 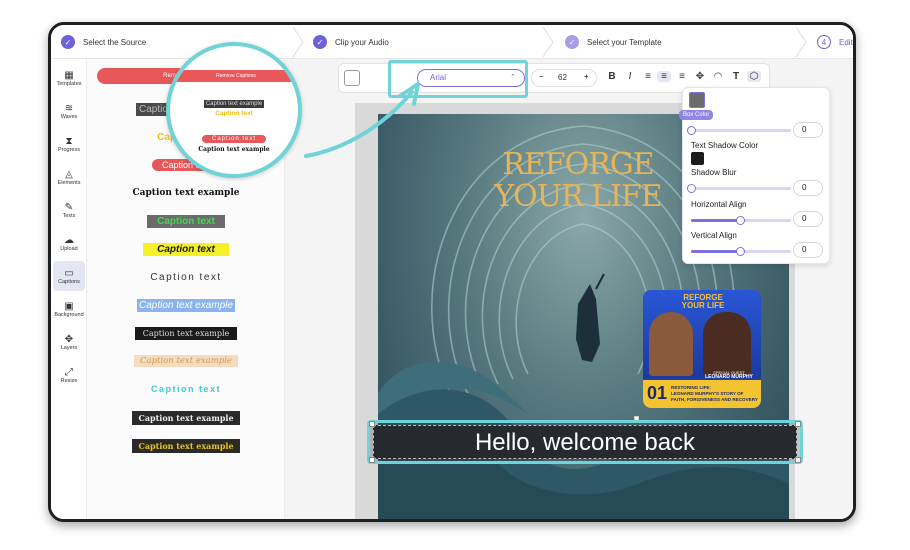 What do you see at coordinates (586, 76) in the screenshot?
I see `increase-size-button: +` at bounding box center [586, 76].